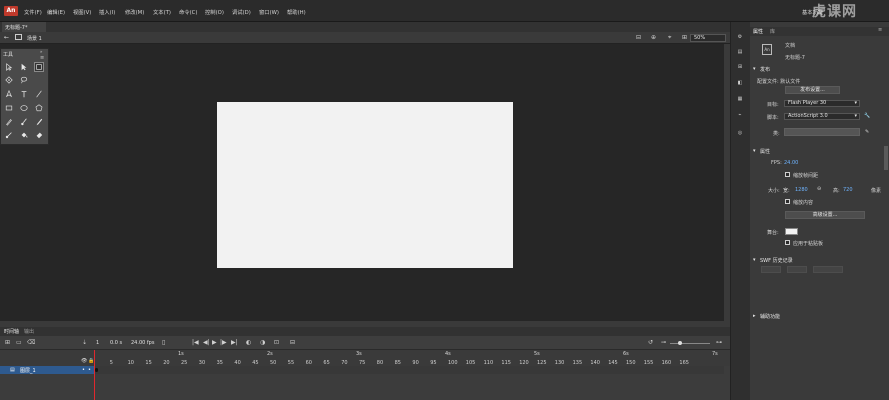  I want to click on menu-commands: 命令(C), so click(188, 12).